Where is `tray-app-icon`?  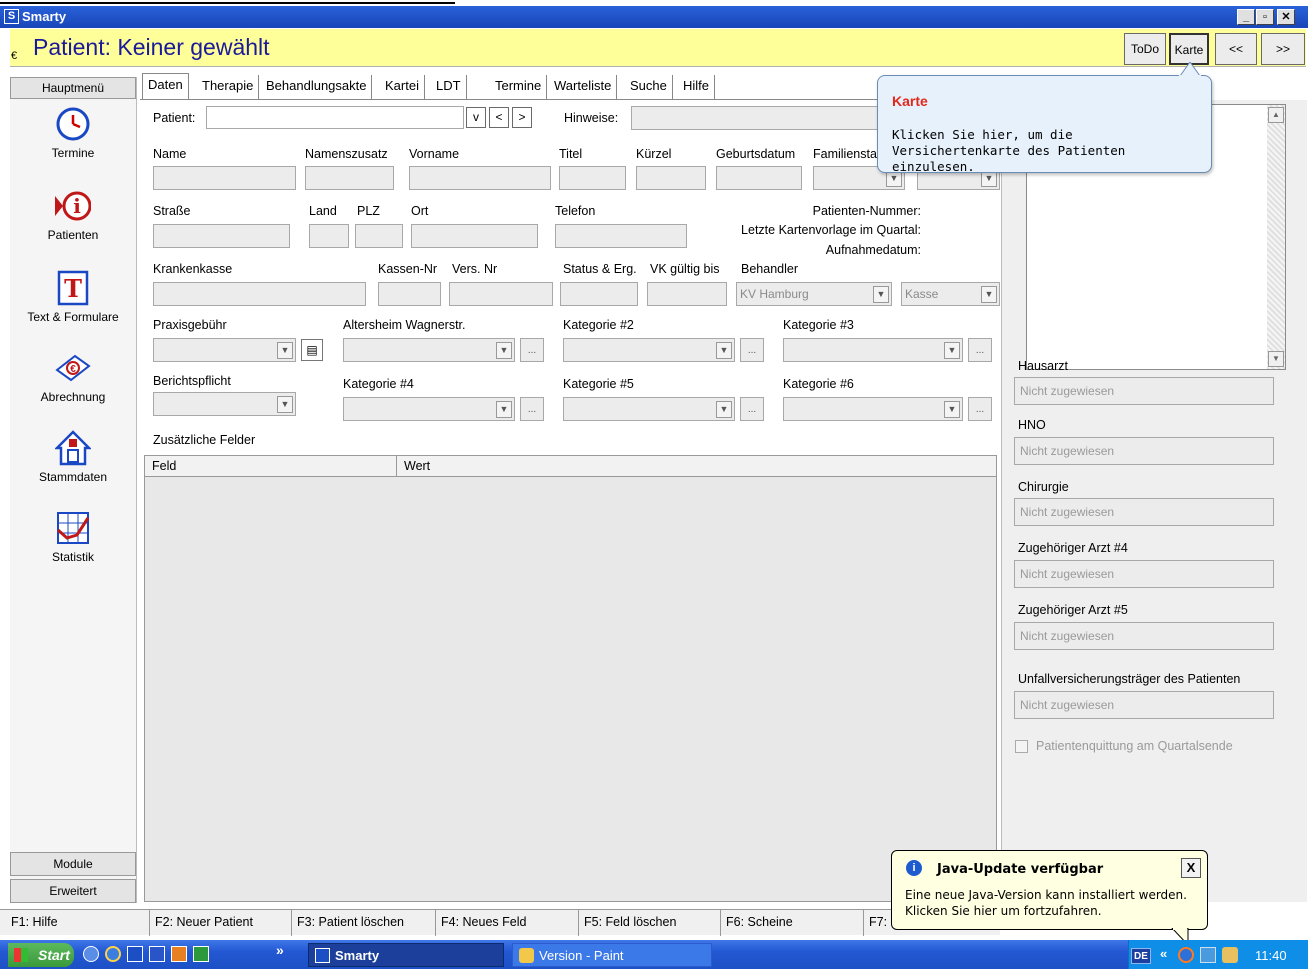
tray-app-icon is located at coordinates (1230, 955).